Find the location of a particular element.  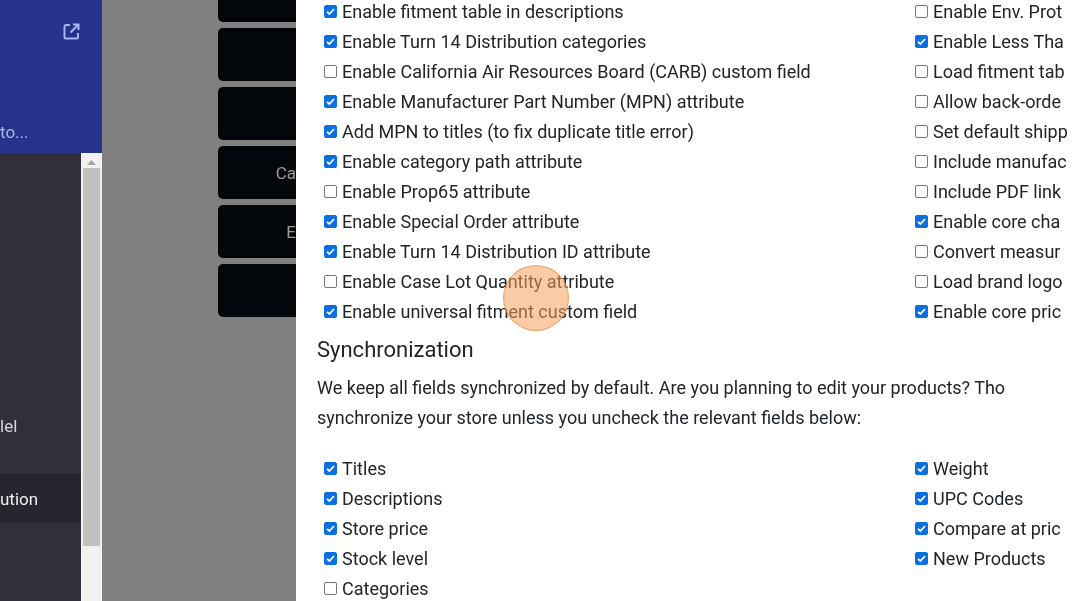

checkbox-label: Enable Turn 14 Distribution categories is located at coordinates (494, 41).